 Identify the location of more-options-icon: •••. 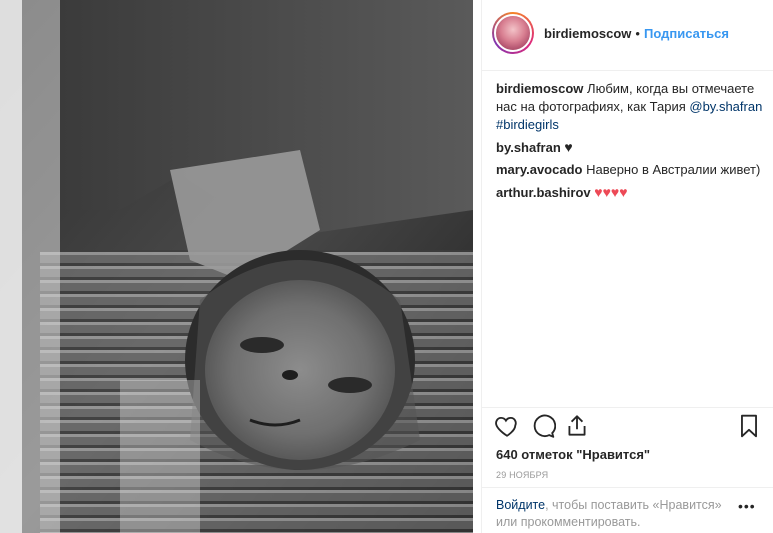
(747, 506).